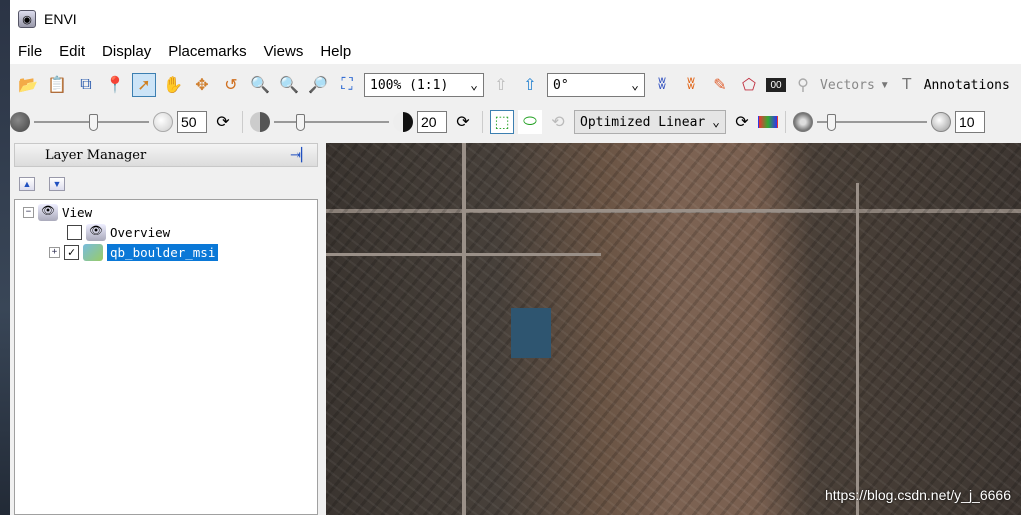 This screenshot has width=1021, height=515. Describe the element at coordinates (71, 252) in the screenshot. I see `layer-checkbox: ✓` at that location.